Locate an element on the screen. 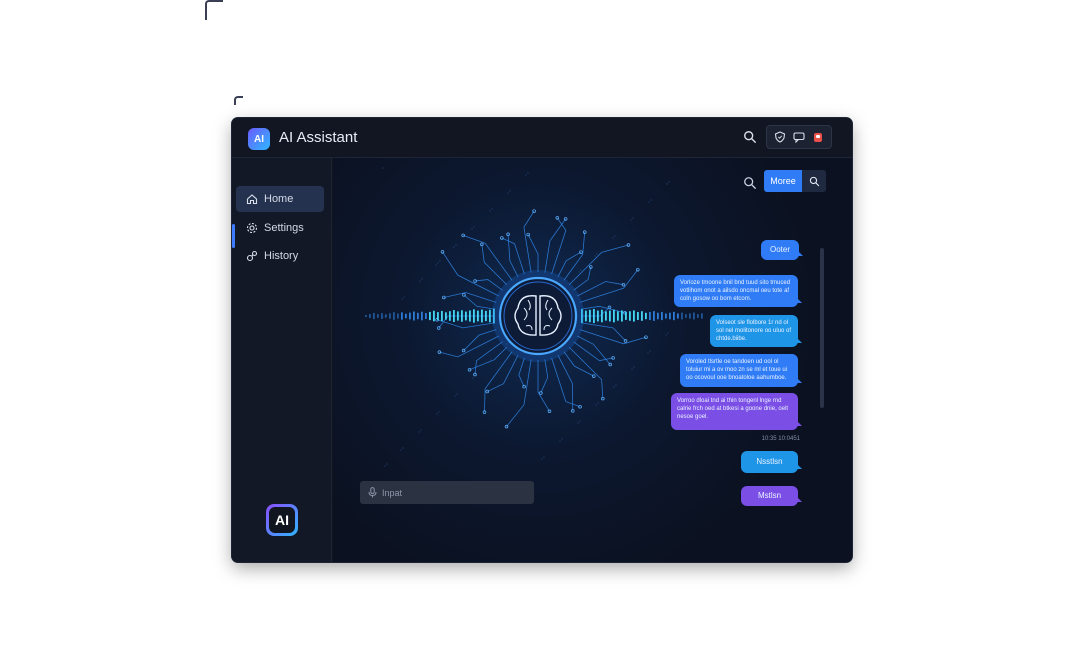  app-logo-text: AI is located at coordinates (259, 139).